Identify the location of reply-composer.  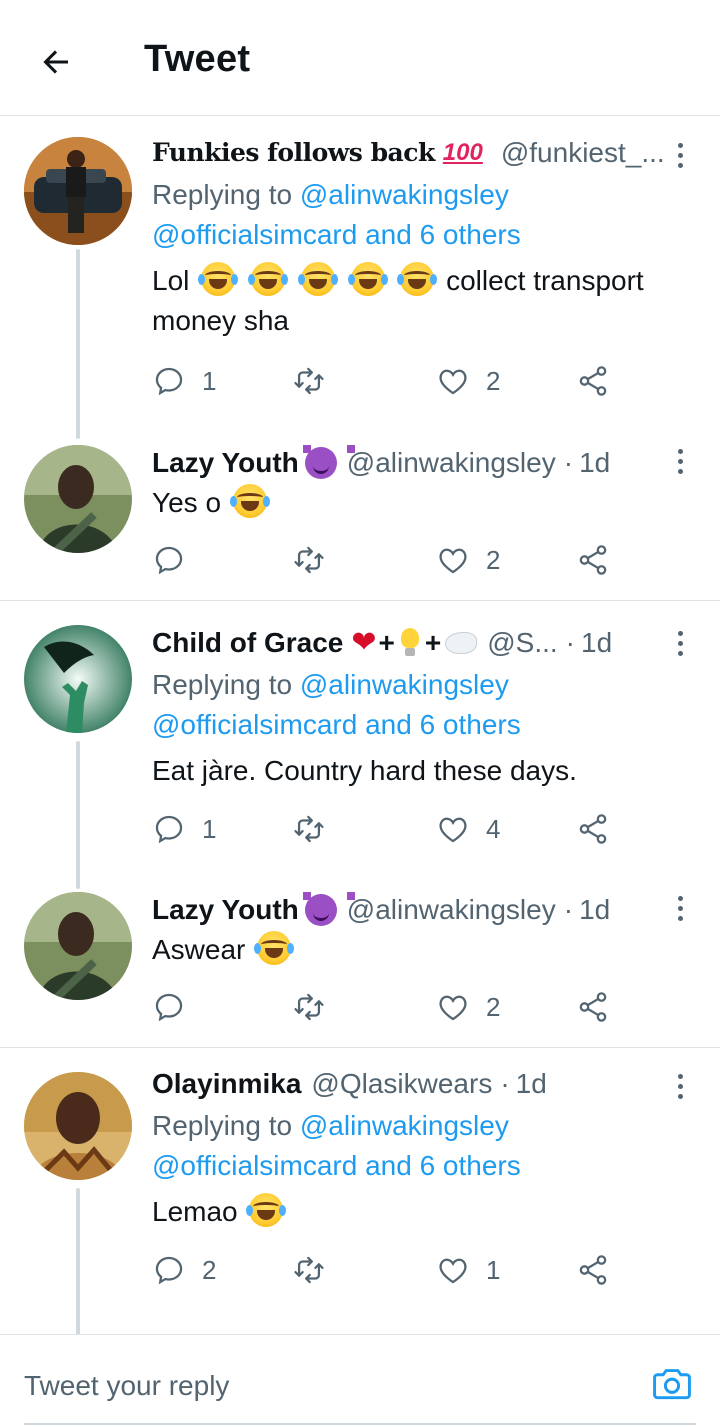
(360, 1380).